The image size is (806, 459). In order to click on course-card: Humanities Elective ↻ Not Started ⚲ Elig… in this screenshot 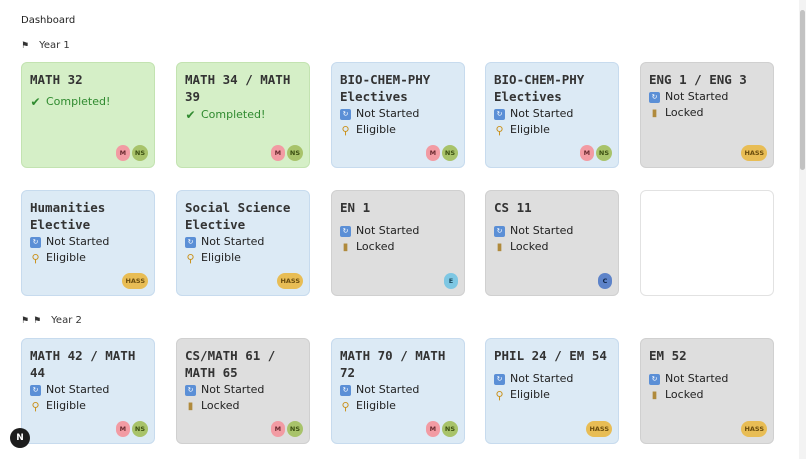, I will do `click(88, 243)`.